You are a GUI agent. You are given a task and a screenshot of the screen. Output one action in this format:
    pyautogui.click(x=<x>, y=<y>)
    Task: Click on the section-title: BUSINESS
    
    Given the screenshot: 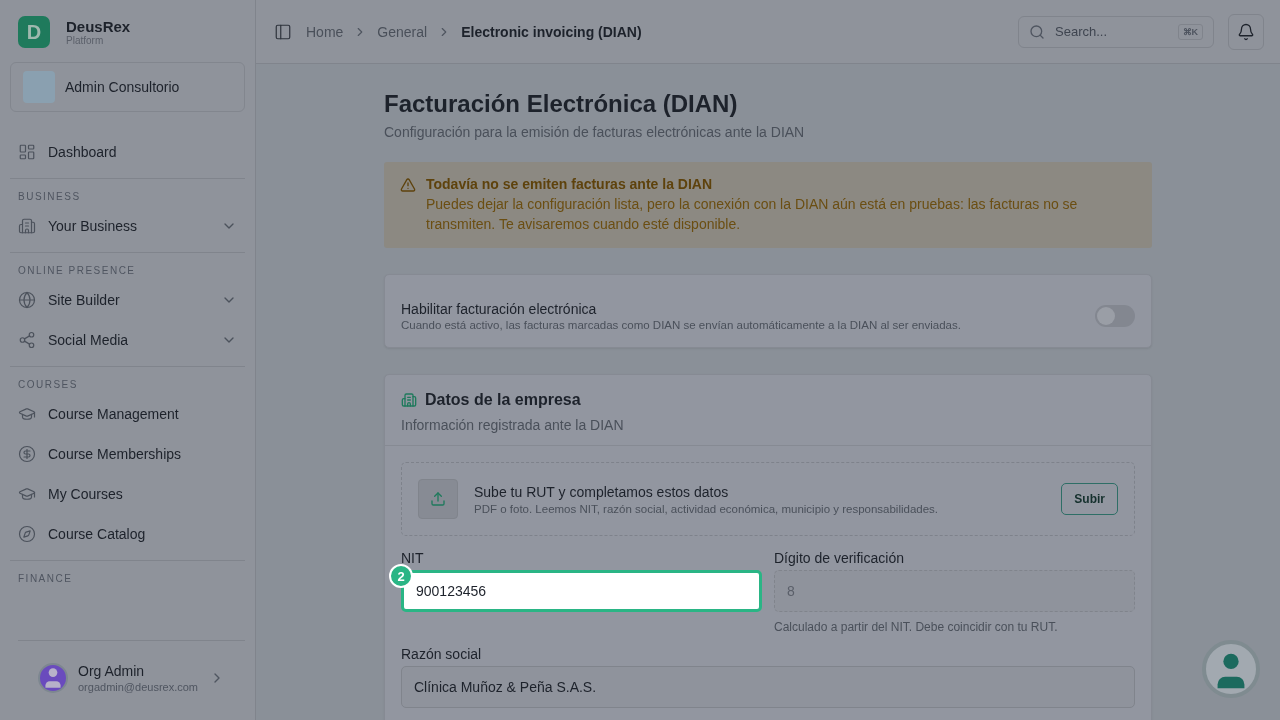 What is the action you would take?
    pyautogui.click(x=49, y=197)
    